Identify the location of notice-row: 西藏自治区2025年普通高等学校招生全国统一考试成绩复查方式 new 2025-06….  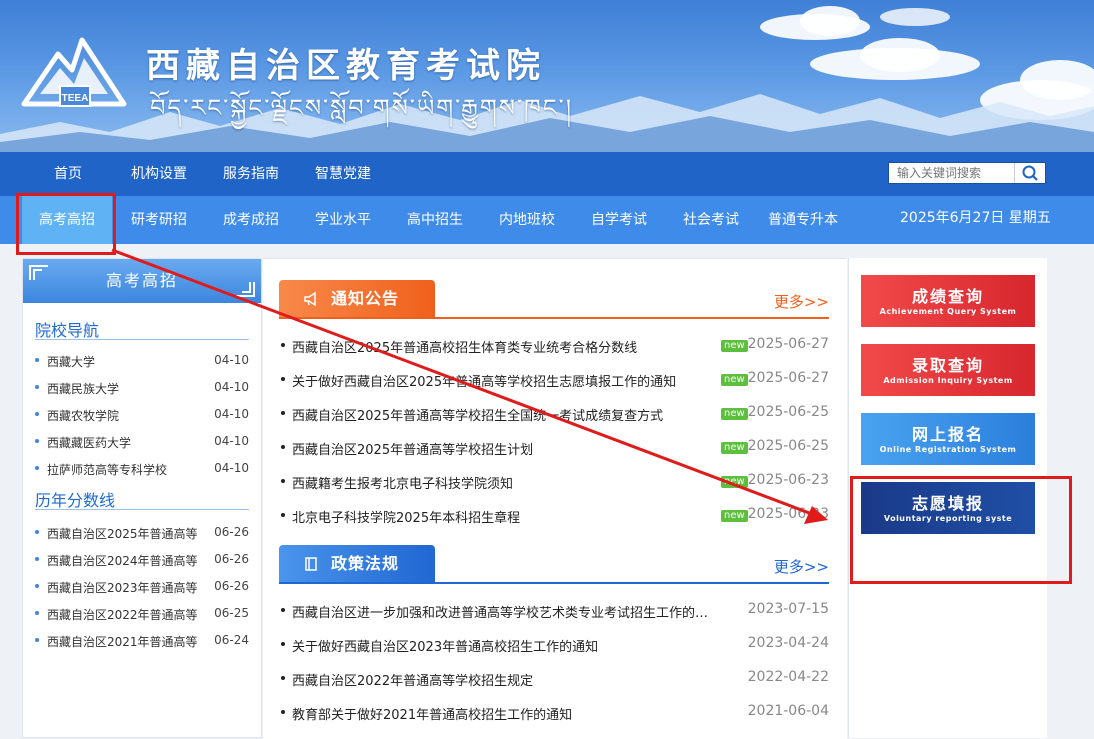
(554, 413).